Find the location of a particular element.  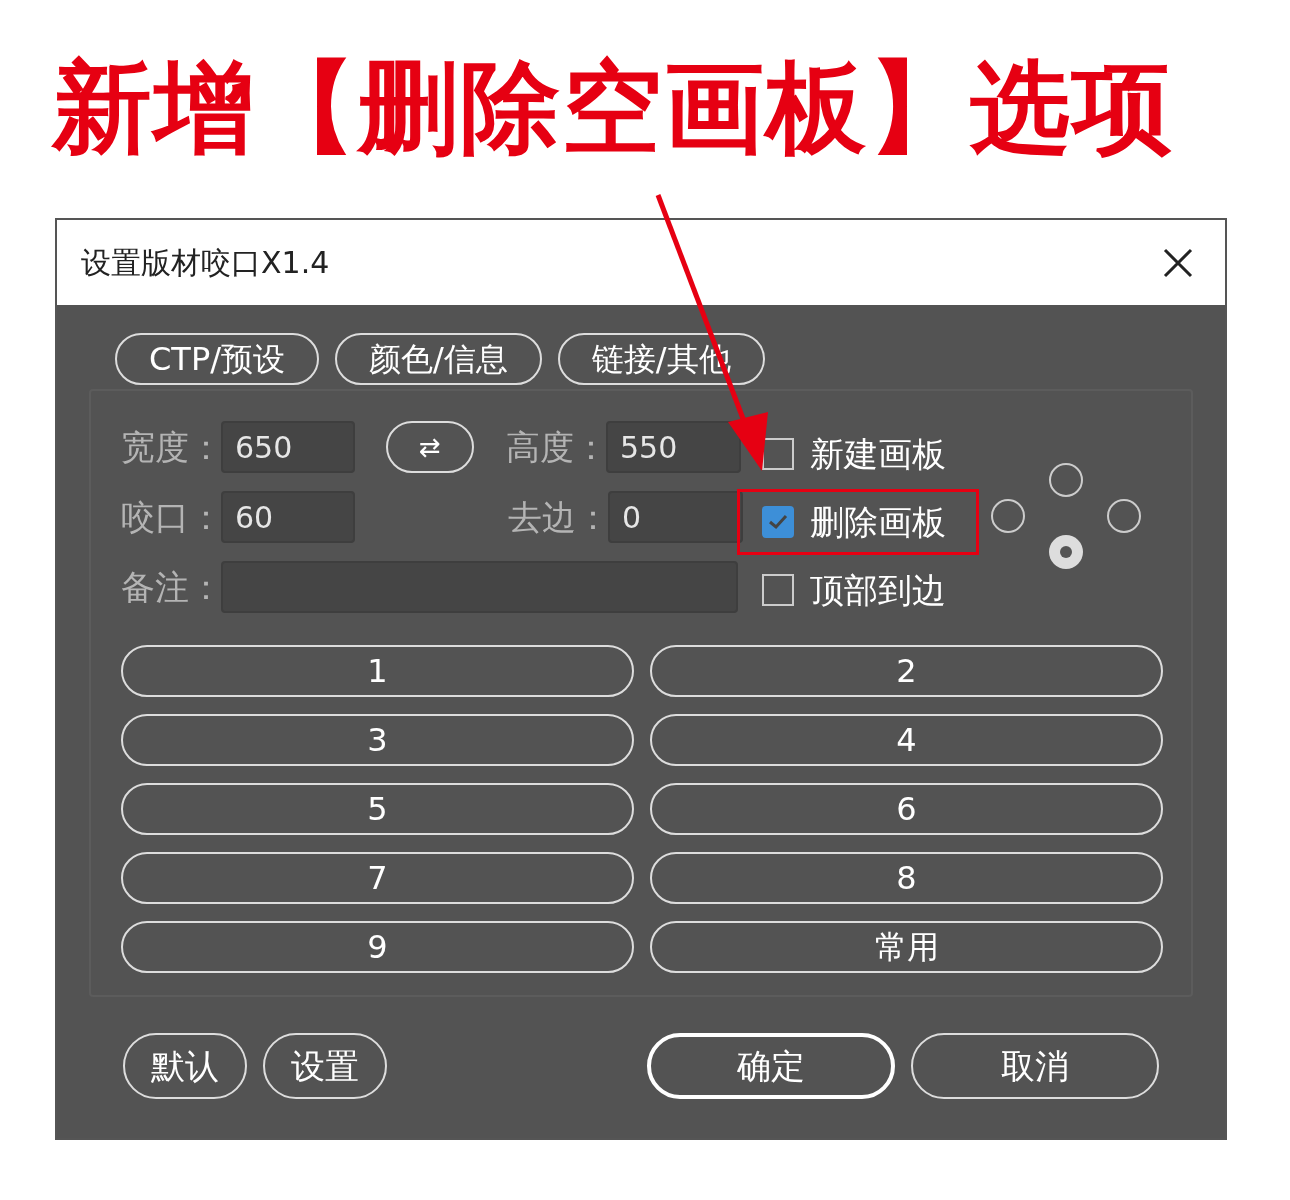

preset-button: 5 is located at coordinates (377, 809).